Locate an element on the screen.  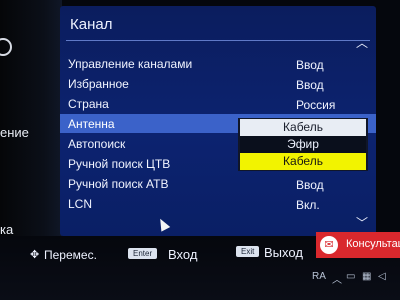
menu-item-label: Страна is located at coordinates (88, 104).